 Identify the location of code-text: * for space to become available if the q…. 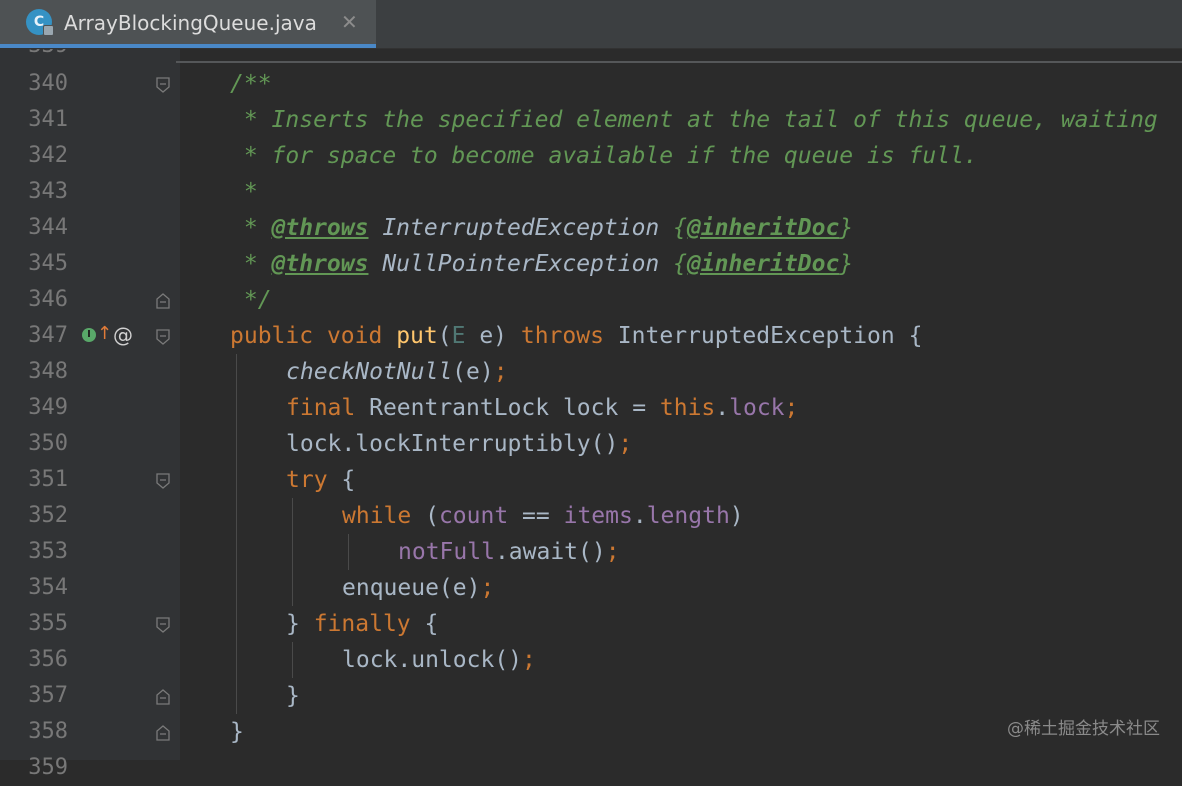
(604, 156).